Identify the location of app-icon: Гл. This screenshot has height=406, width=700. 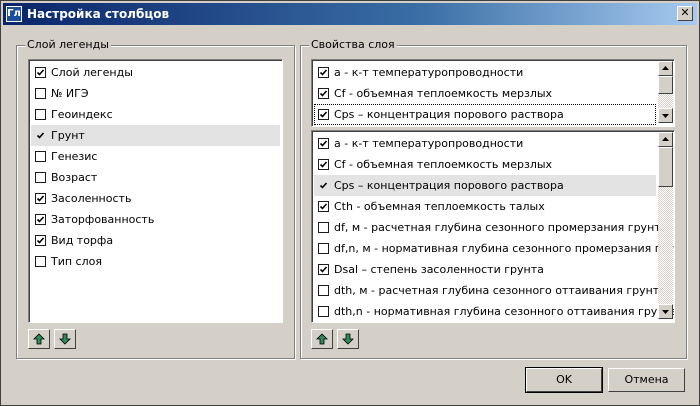
(14, 14).